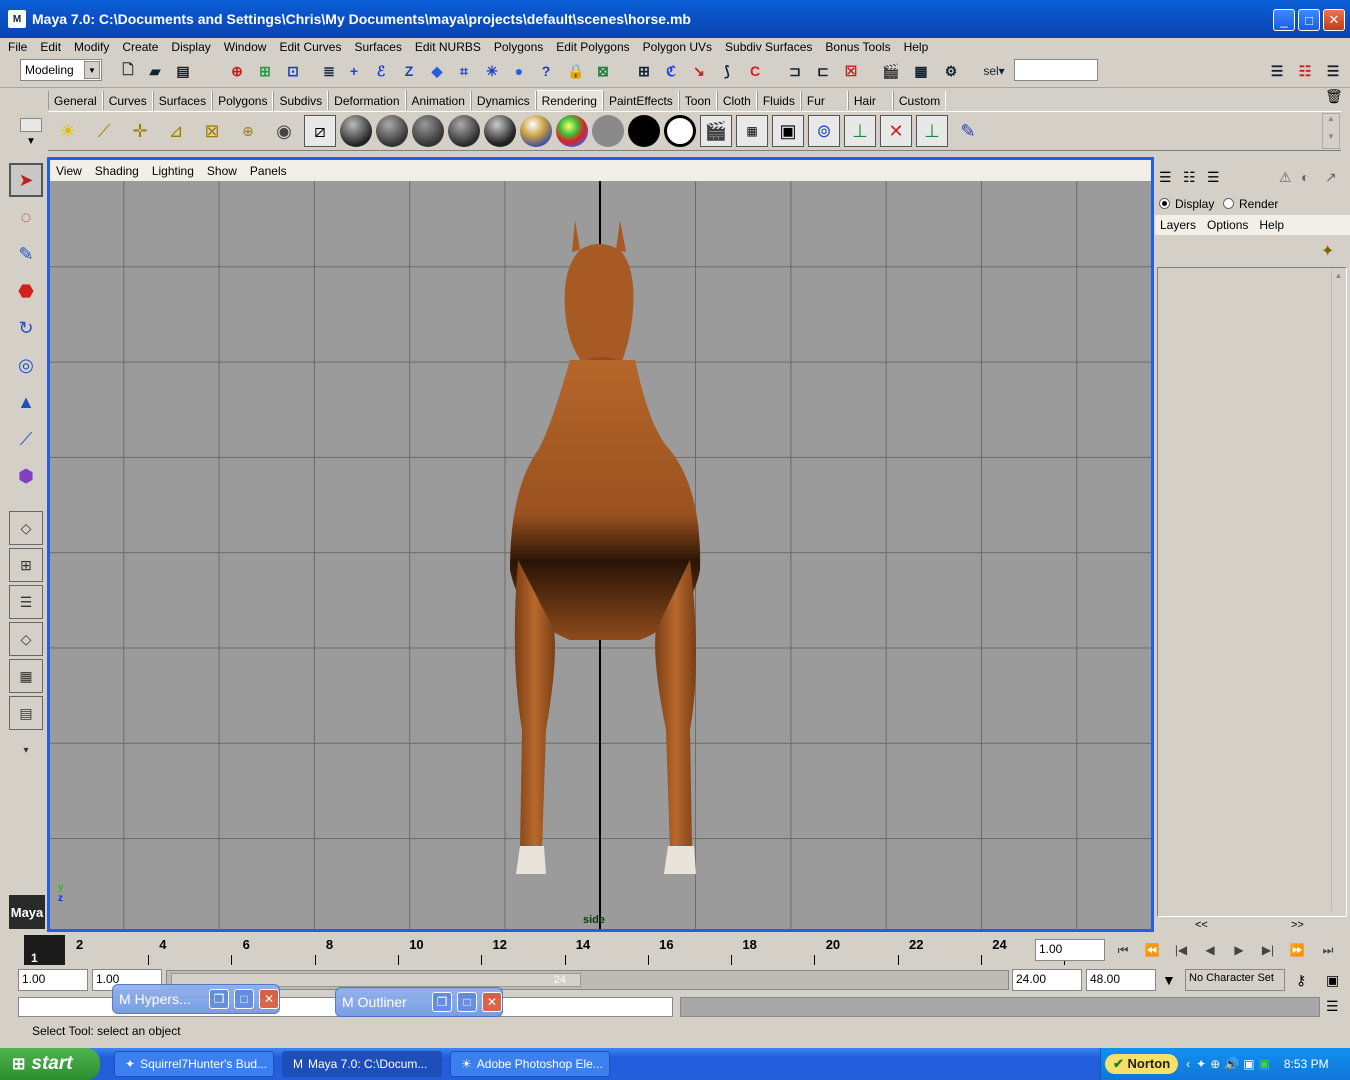 The image size is (1350, 1080). I want to click on hypershade-minimized-window: M Hypers... ❐ □ ✕, so click(196, 999).